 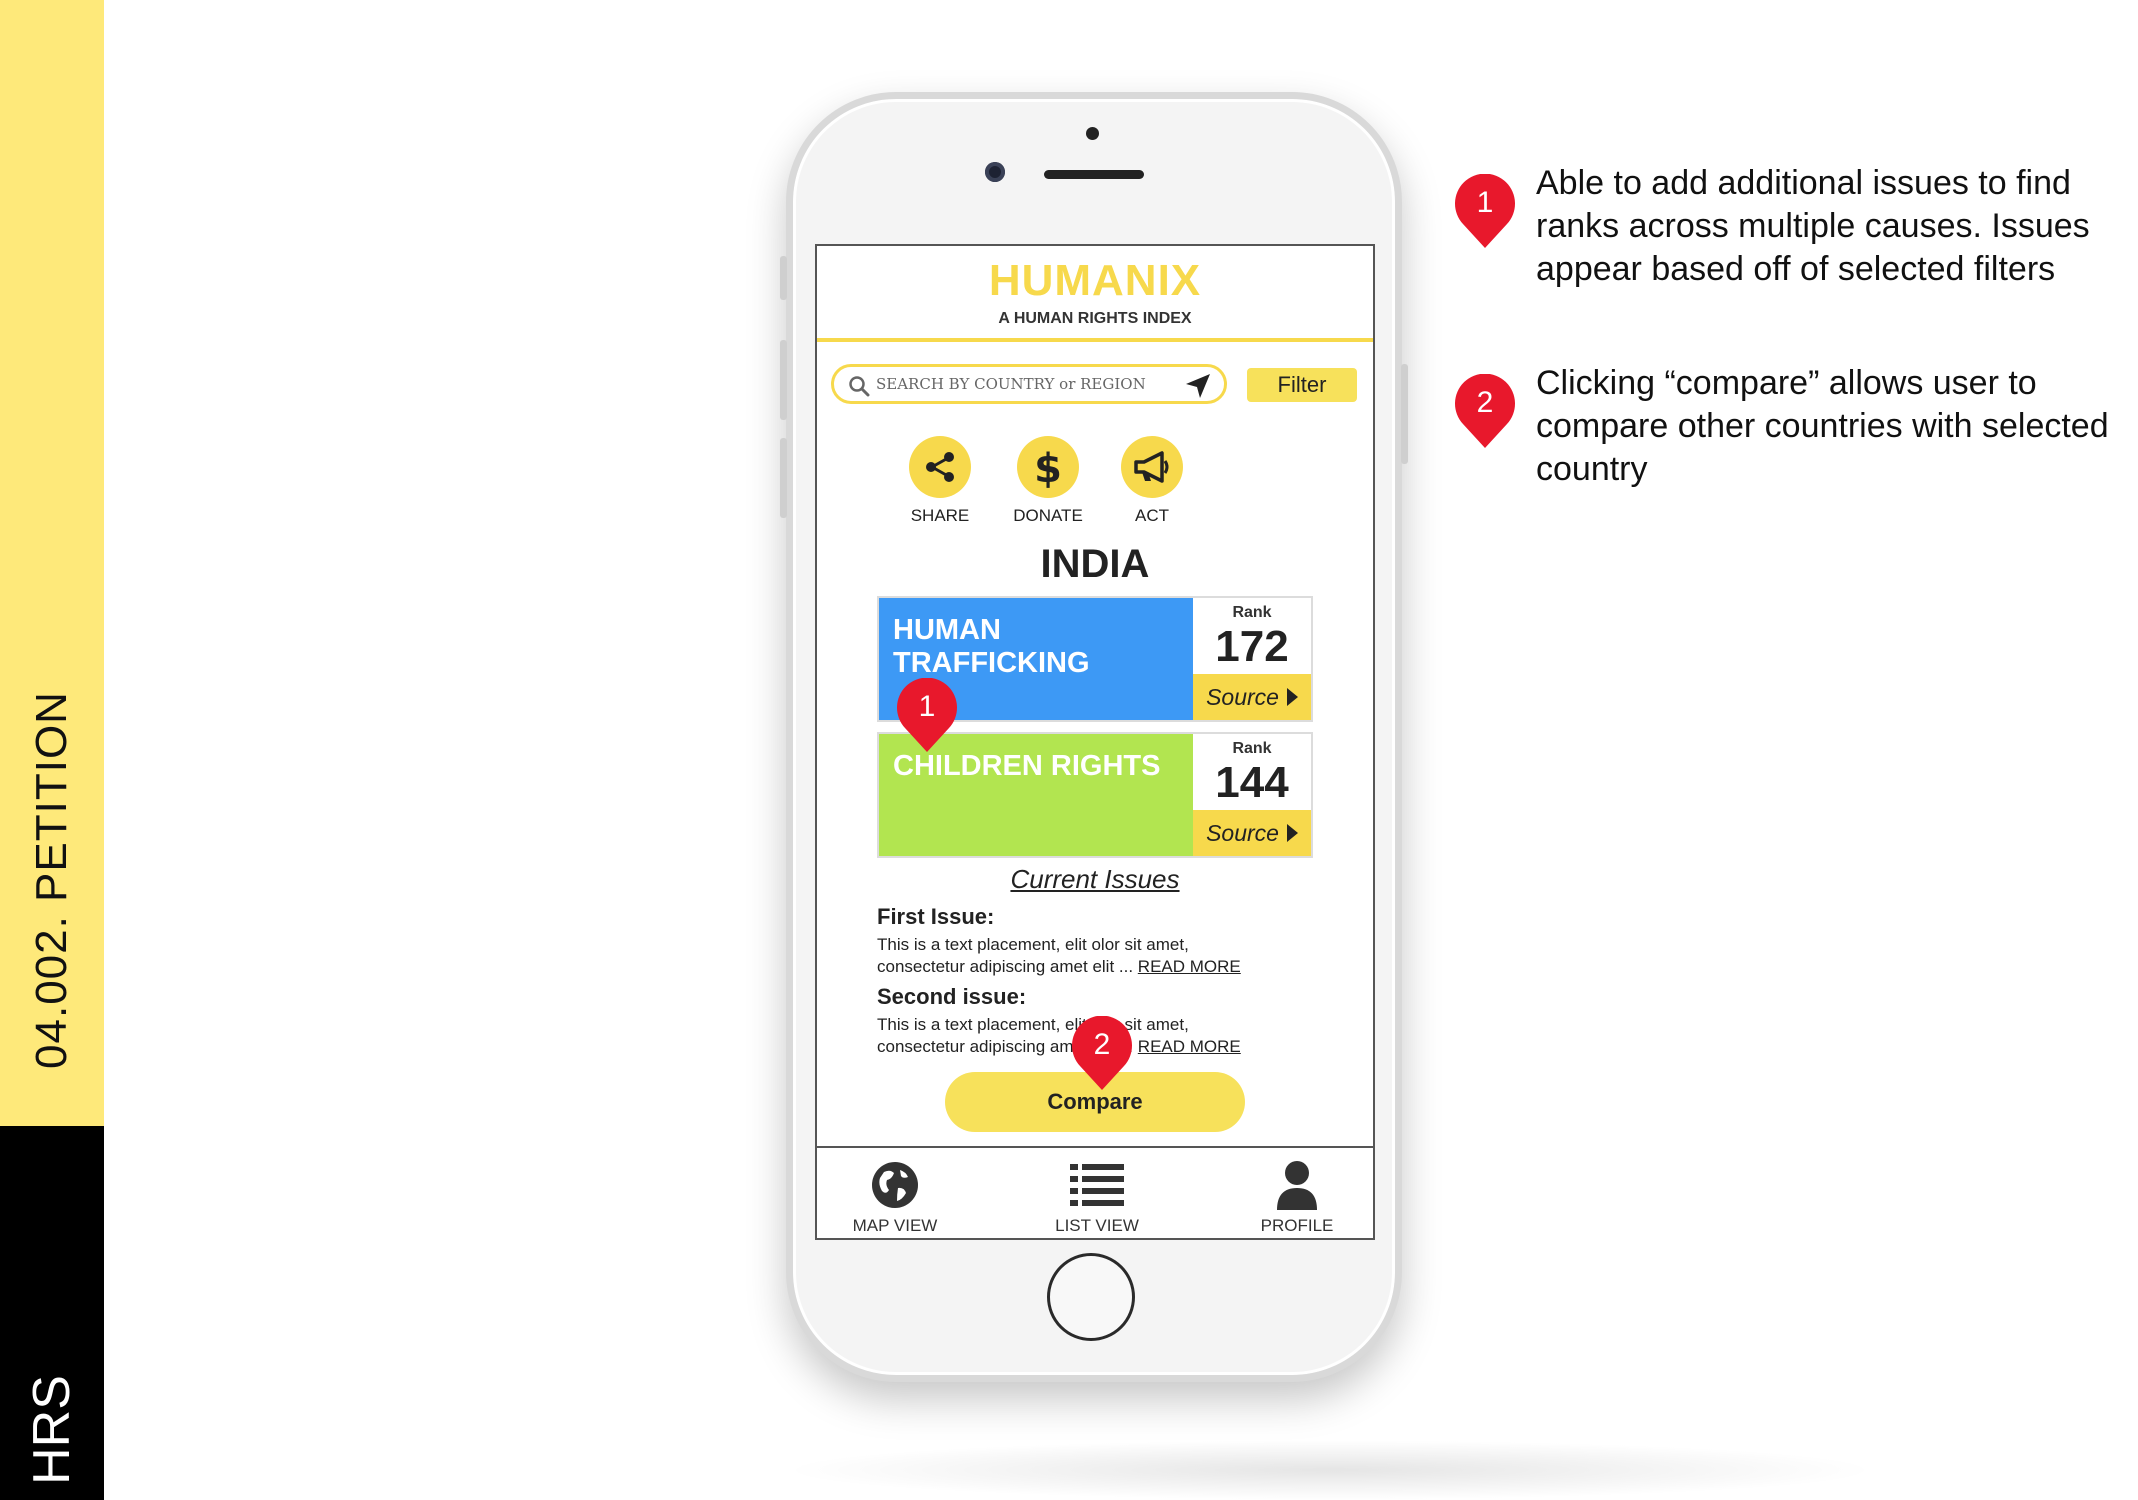 I want to click on note-pin-2: 2, so click(x=1485, y=411).